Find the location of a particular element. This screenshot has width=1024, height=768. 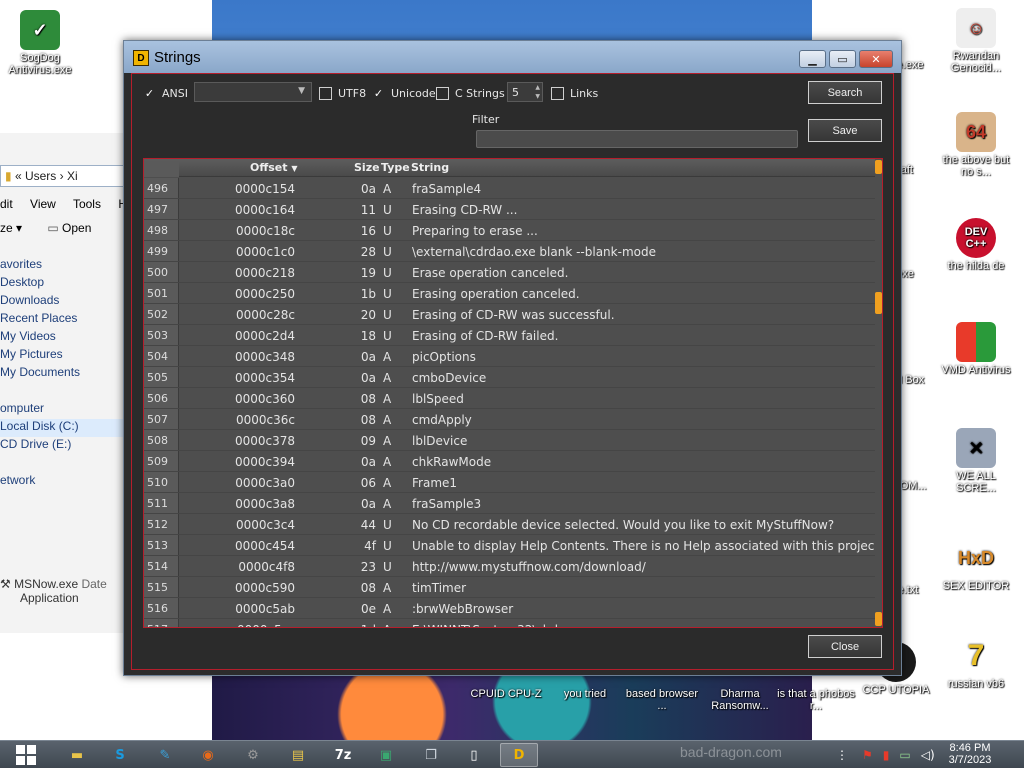

search-button: Search is located at coordinates (845, 92).